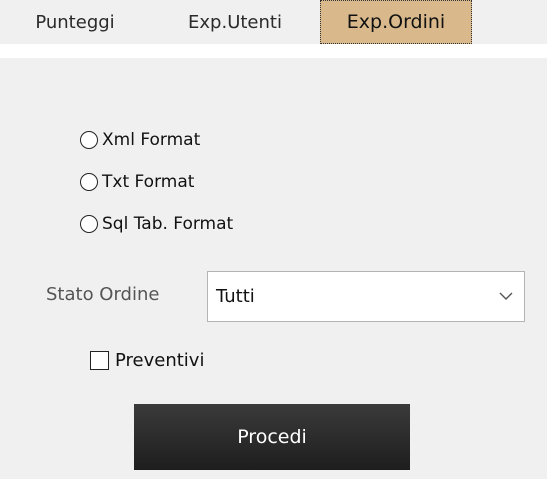 The image size is (547, 479). Describe the element at coordinates (396, 22) in the screenshot. I see `tab-exp-ordini: Exp.Ordini` at that location.